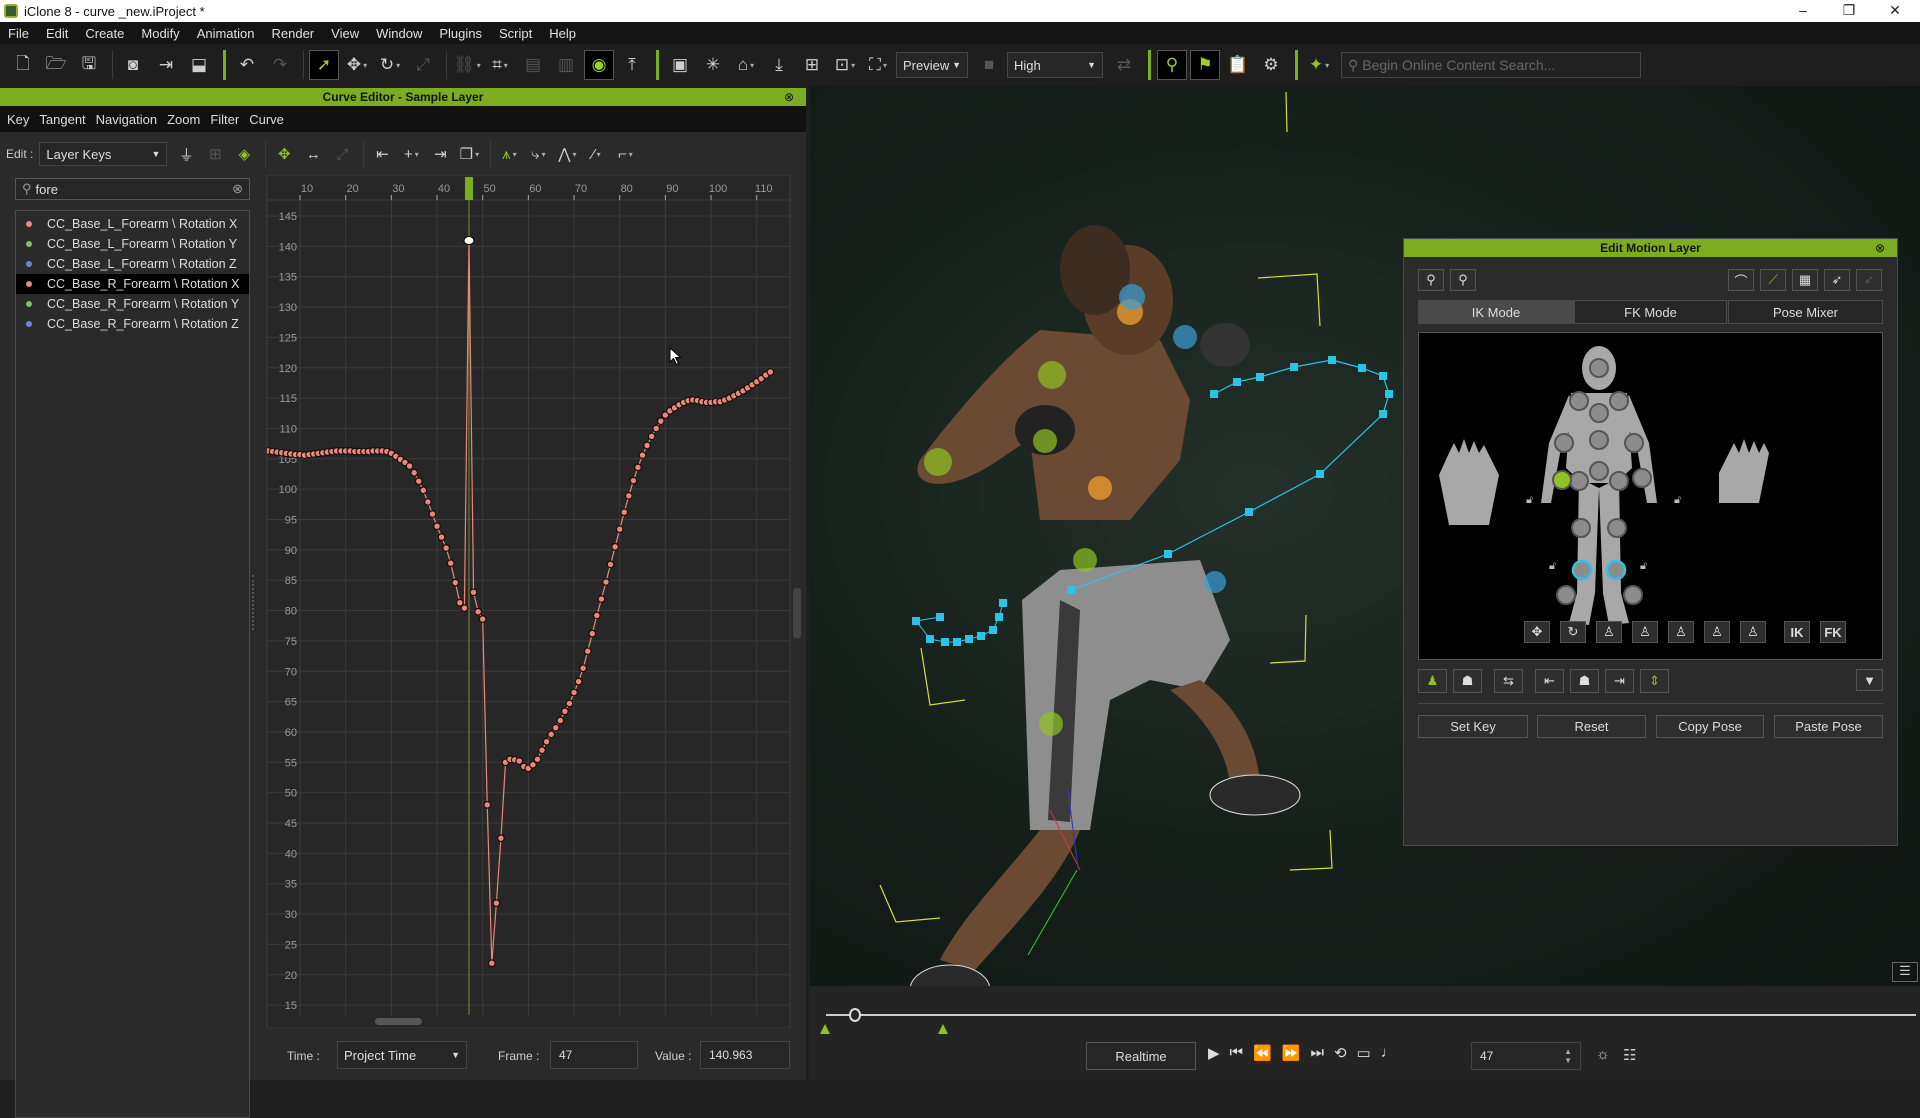 This screenshot has width=1920, height=1118. Describe the element at coordinates (423, 65) in the screenshot. I see `scale-icon: ⤢` at that location.